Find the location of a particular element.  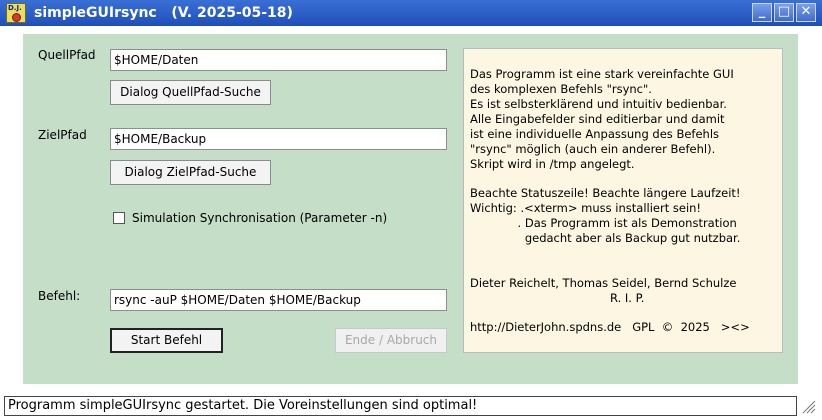

window-title: simpleGUIrsync (V. 2025-05-18) is located at coordinates (163, 13).